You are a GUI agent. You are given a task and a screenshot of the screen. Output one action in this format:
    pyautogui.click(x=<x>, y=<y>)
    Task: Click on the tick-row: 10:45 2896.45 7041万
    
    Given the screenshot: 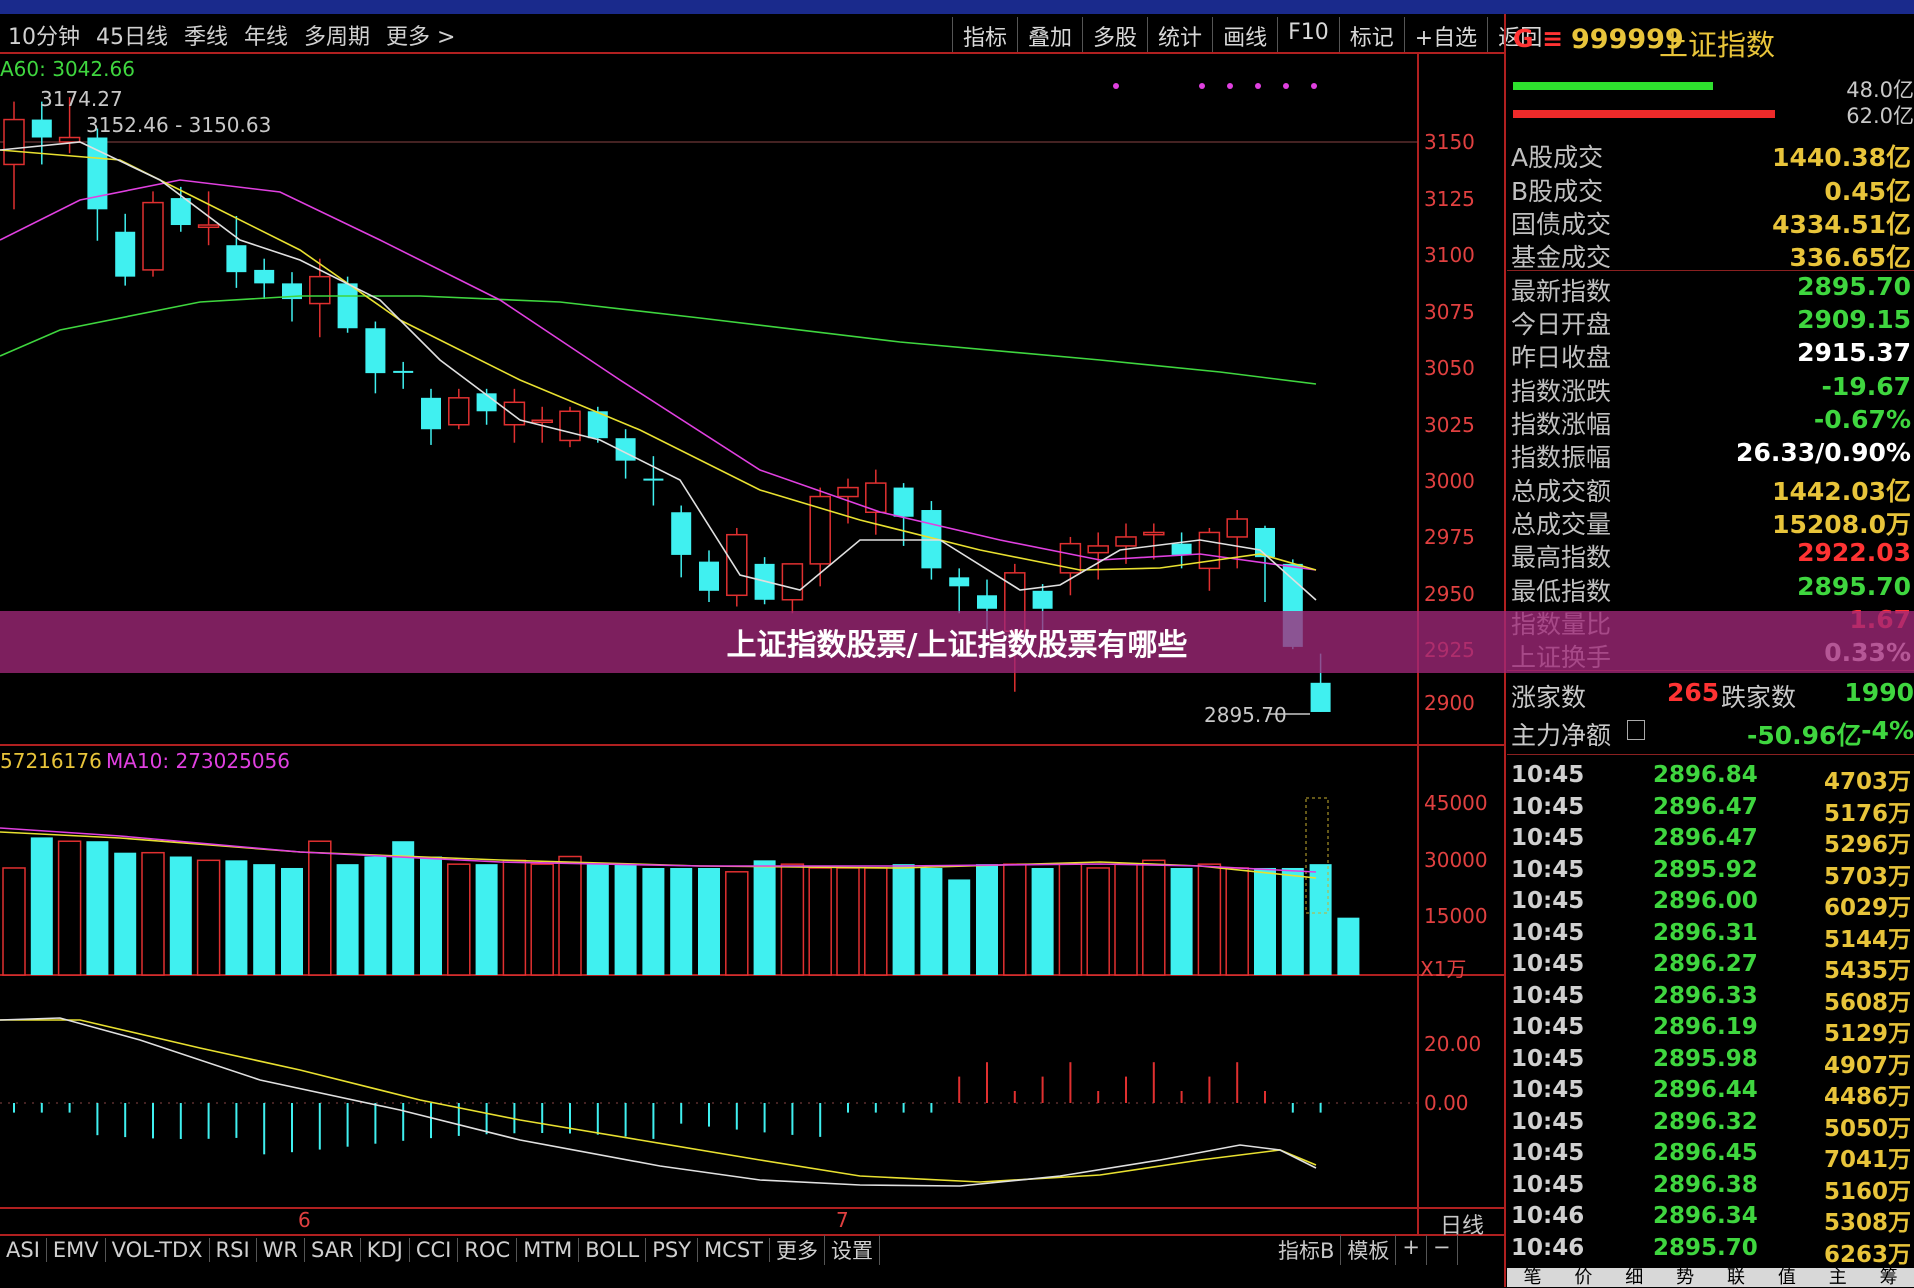 What is the action you would take?
    pyautogui.click(x=1711, y=1156)
    